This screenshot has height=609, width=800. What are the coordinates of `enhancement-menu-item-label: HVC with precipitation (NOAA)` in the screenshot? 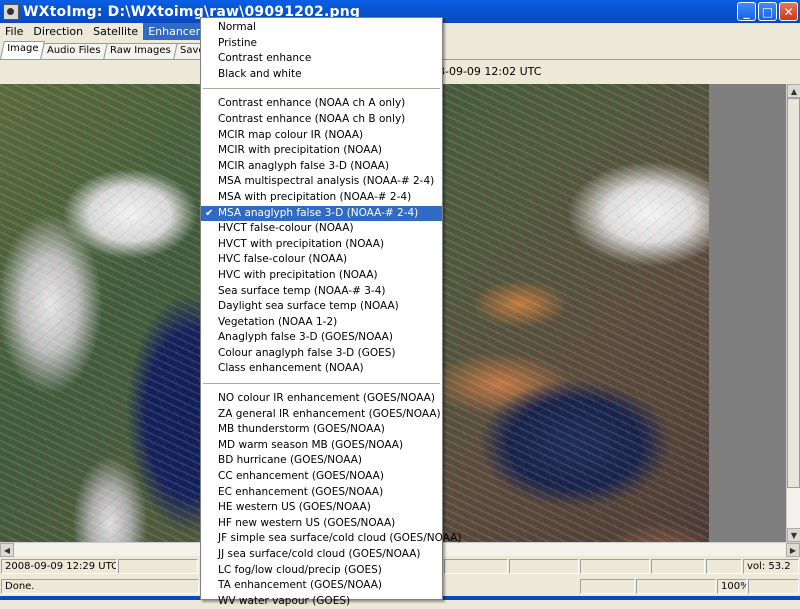 It's located at (298, 274).